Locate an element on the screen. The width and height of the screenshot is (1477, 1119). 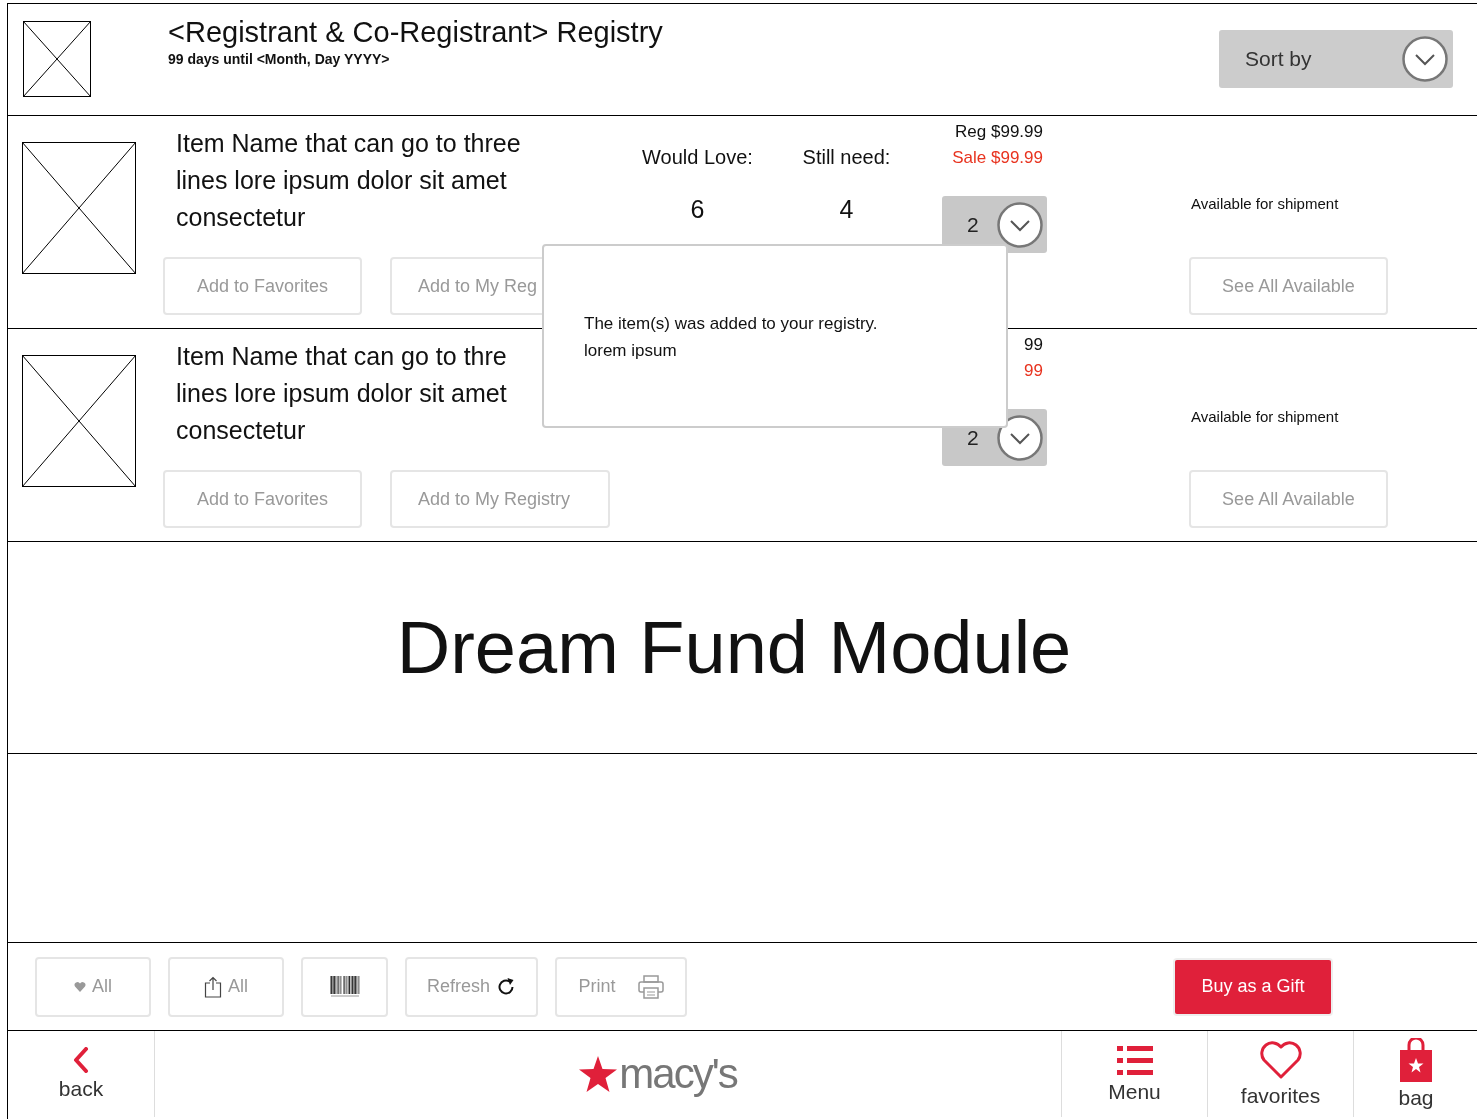
would-love-label: Would Love: is located at coordinates (697, 157).